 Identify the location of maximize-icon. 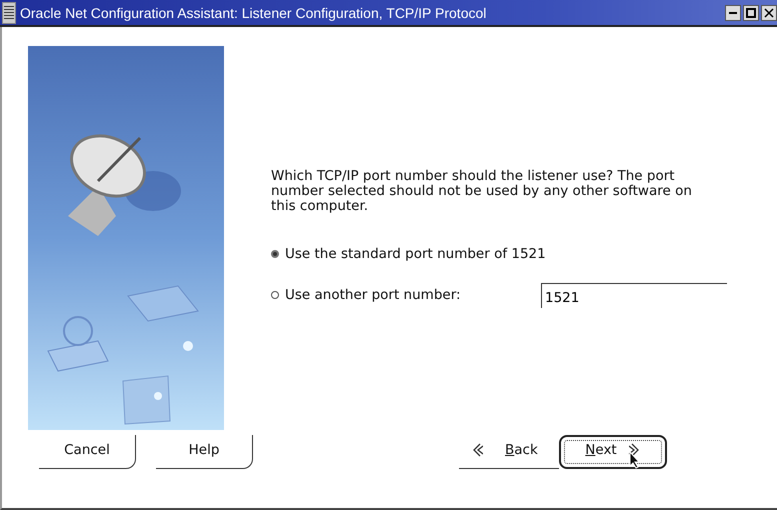
(751, 13).